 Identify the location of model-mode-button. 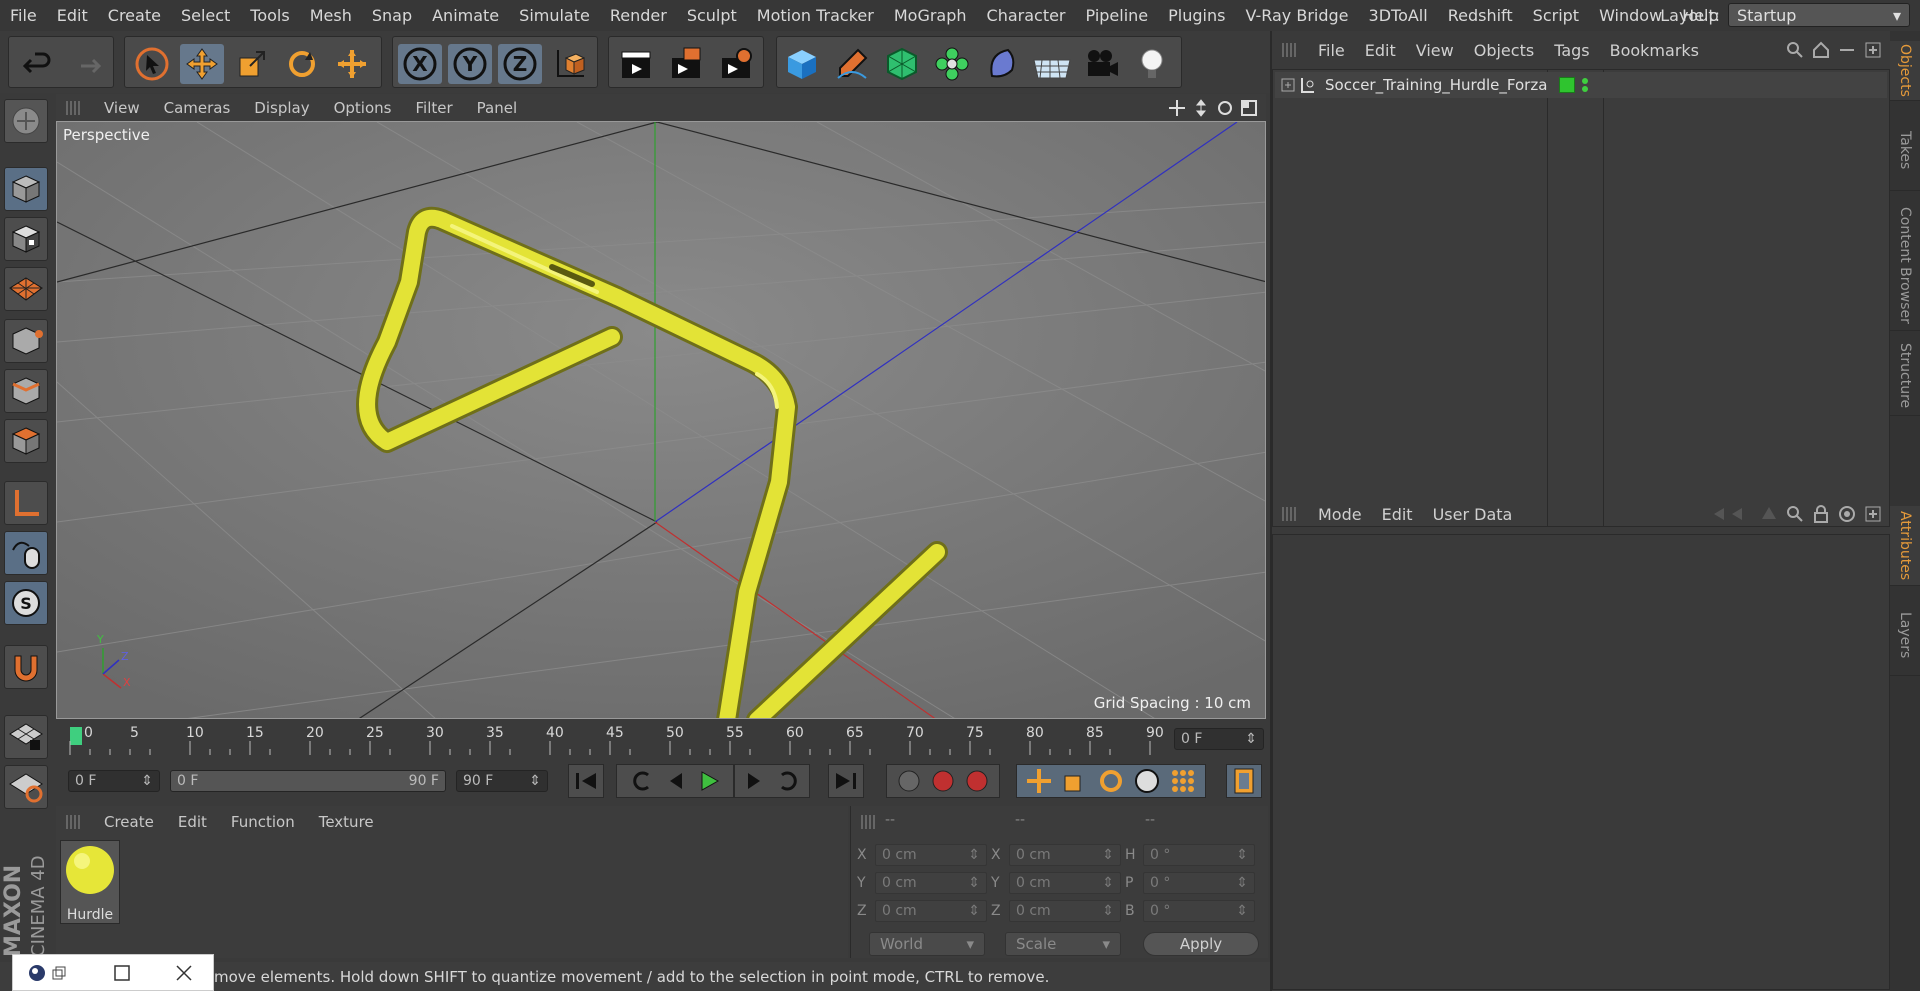
(26, 189).